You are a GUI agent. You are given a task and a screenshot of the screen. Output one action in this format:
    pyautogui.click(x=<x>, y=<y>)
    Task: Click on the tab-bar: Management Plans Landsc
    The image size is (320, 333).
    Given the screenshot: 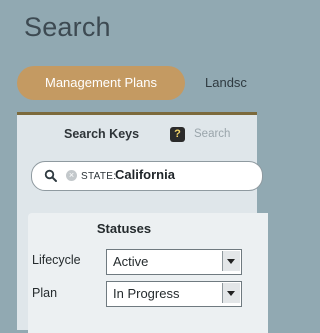 What is the action you would take?
    pyautogui.click(x=126, y=83)
    